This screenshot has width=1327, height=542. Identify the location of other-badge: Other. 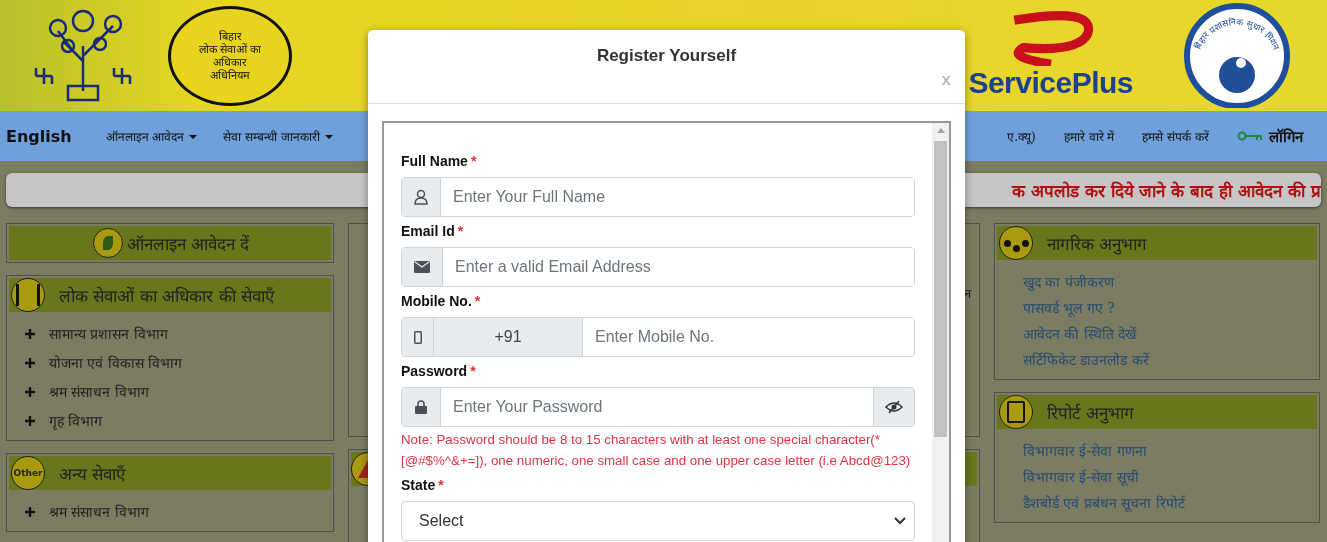
(28, 473).